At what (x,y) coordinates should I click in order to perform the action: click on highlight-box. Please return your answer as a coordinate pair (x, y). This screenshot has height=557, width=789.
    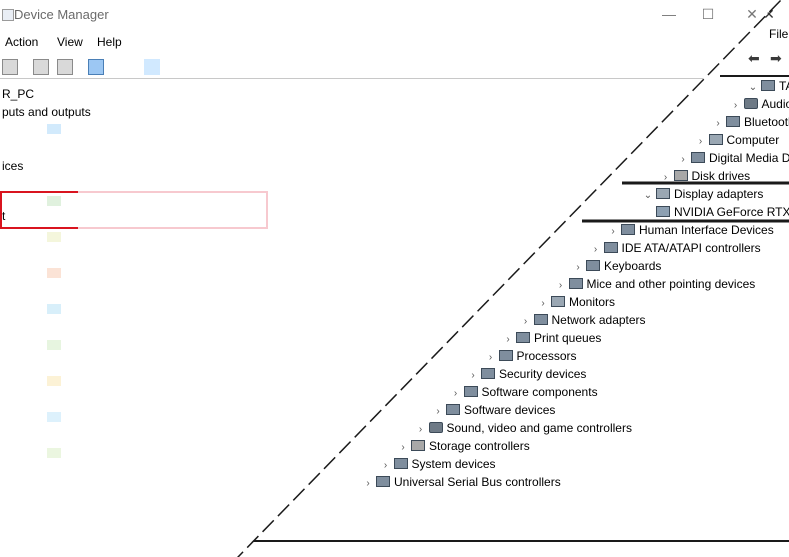
    Looking at the image, I should click on (39, 210).